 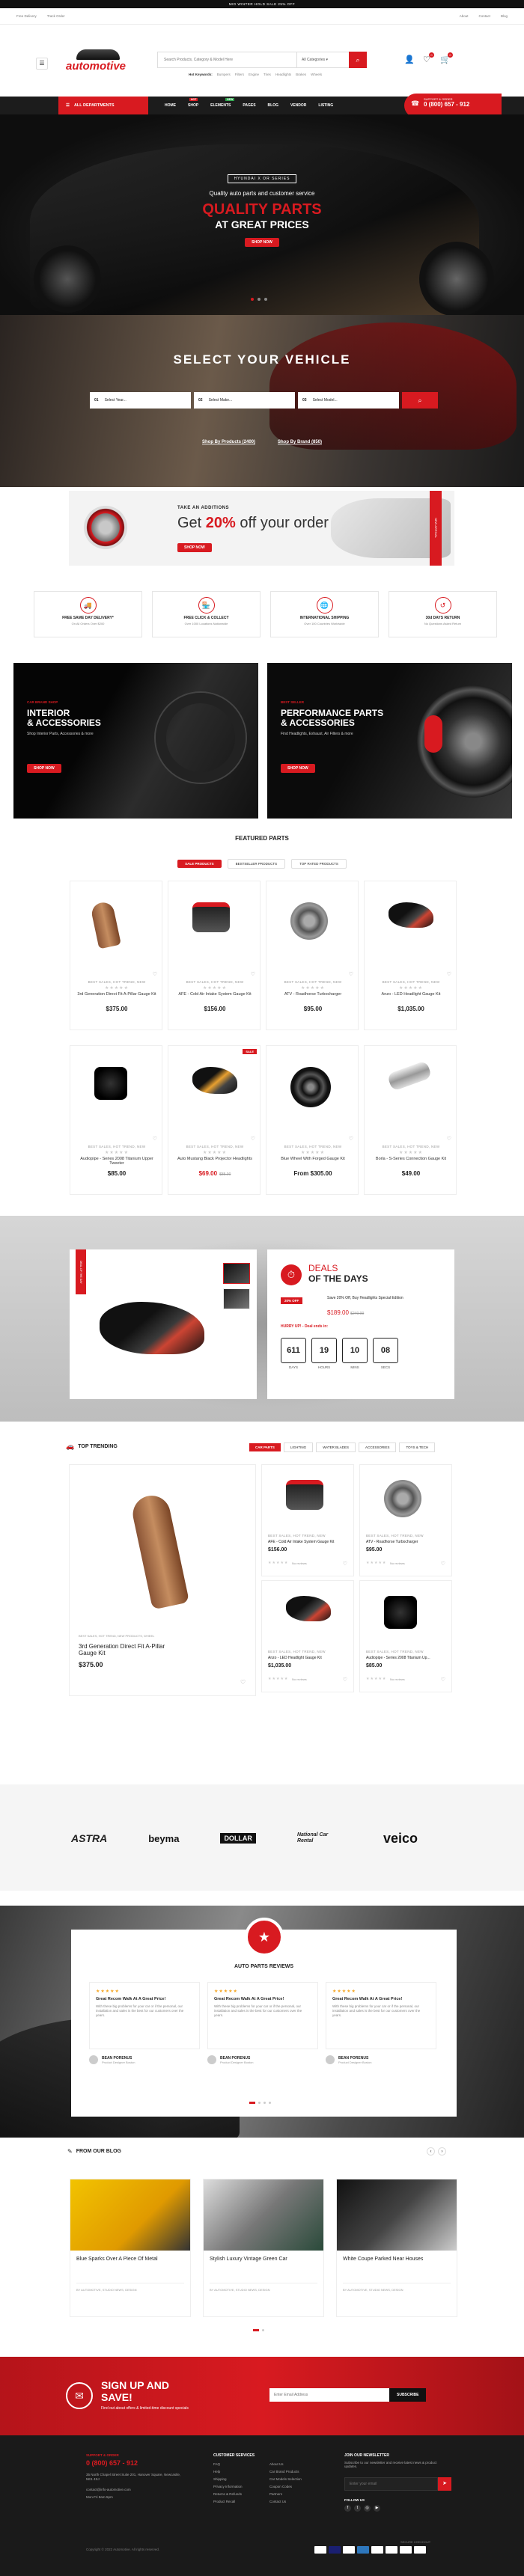 I want to click on signup-email-input, so click(x=329, y=2395).